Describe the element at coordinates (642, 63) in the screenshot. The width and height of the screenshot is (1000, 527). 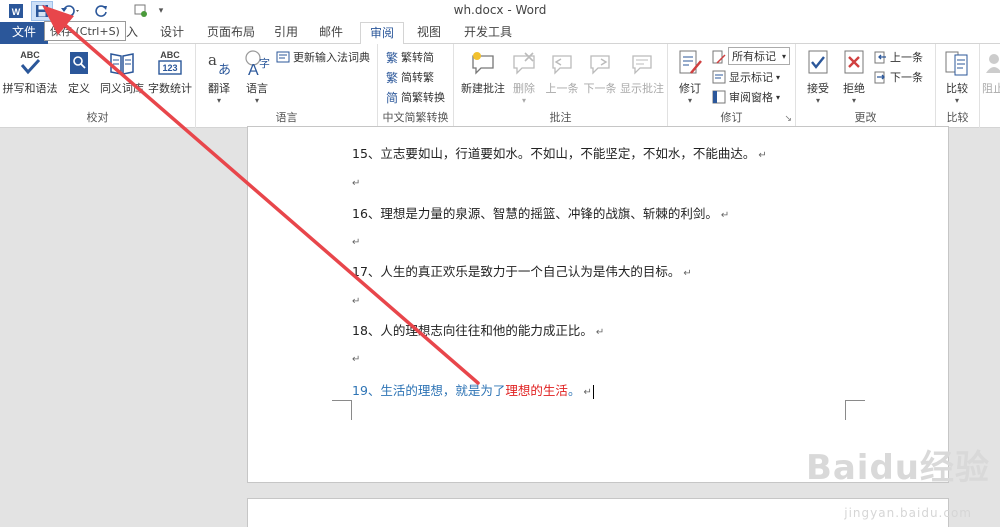
I see `show-comments-icon` at that location.